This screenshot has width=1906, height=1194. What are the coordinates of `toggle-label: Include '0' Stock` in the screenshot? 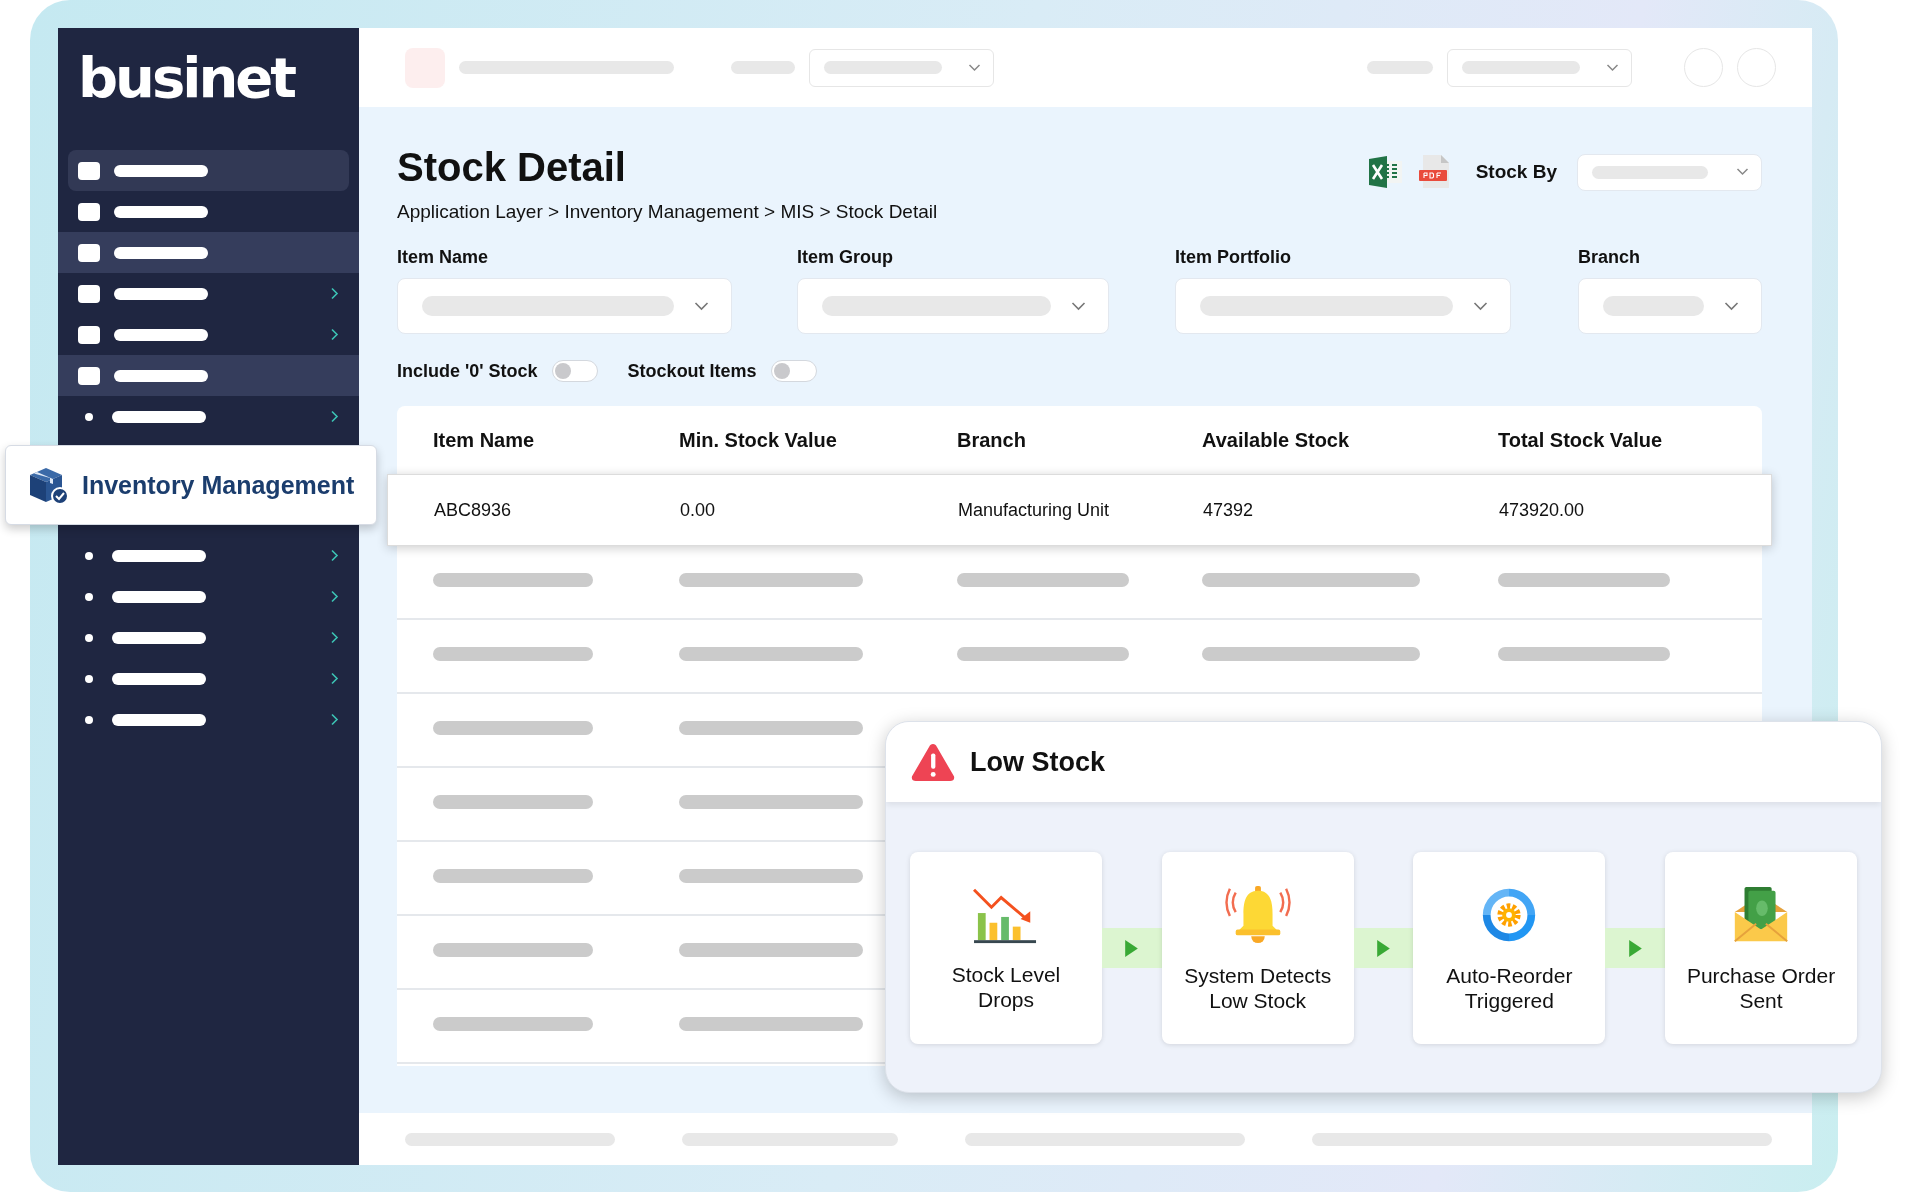 It's located at (467, 371).